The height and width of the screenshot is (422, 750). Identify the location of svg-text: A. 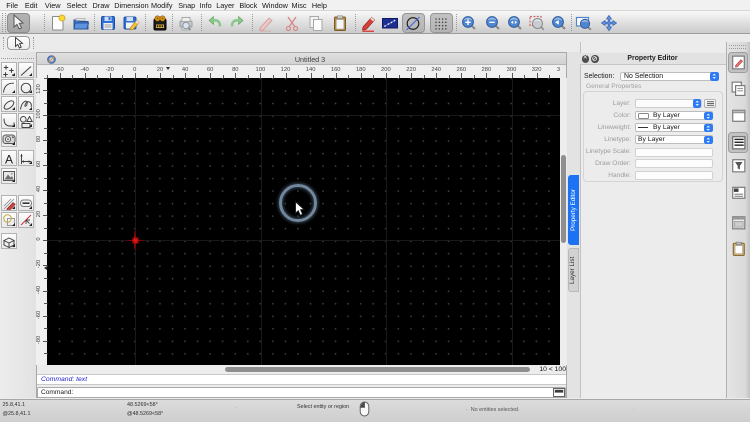
(9, 159).